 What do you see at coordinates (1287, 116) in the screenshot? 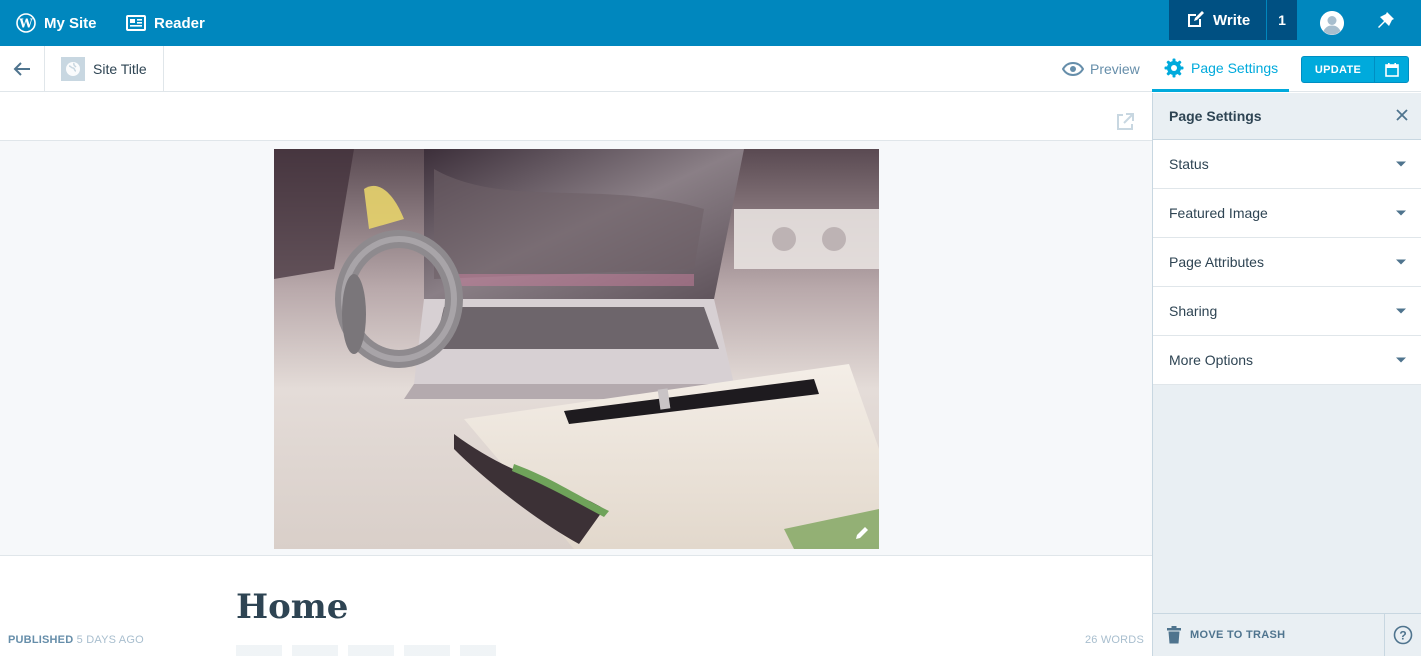
I see `sidebar-header: Page Settings` at bounding box center [1287, 116].